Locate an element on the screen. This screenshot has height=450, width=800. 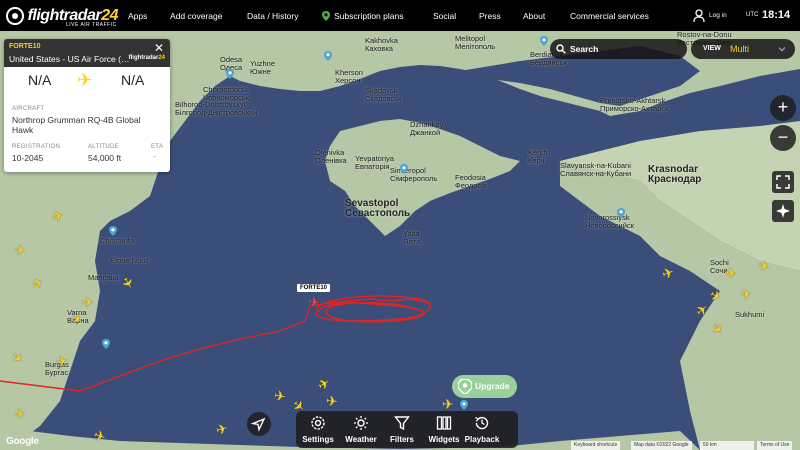
altitude-value: 54,000 ft is located at coordinates (105, 158).